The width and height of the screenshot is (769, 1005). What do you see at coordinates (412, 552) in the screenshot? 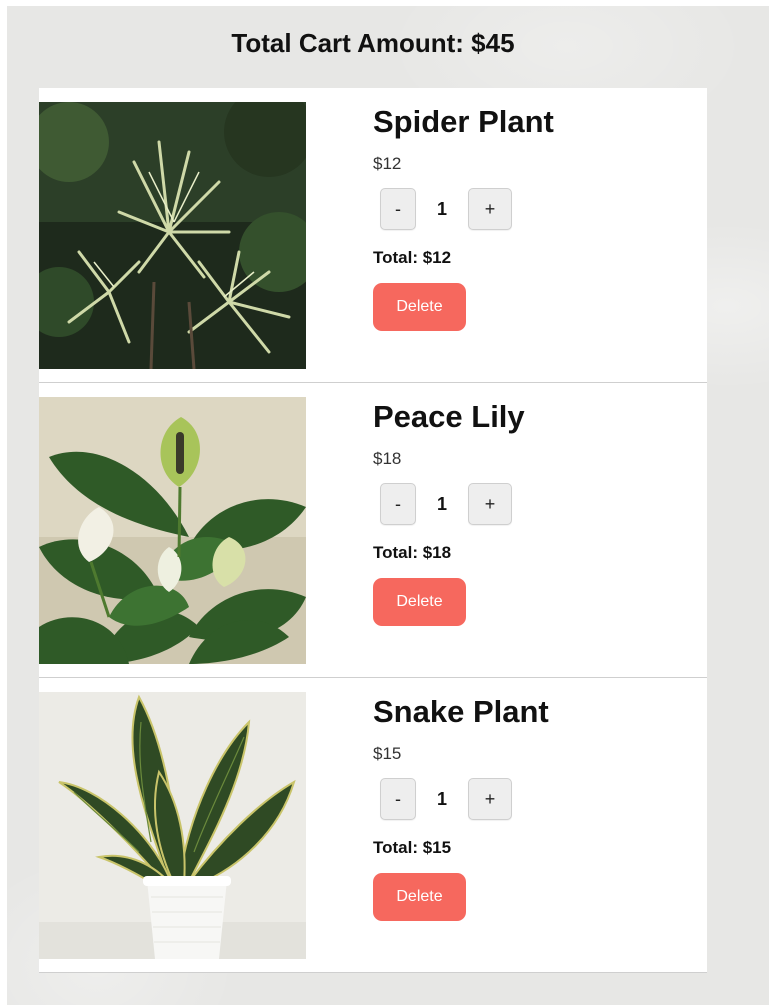
I see `item-total: Total: $18` at bounding box center [412, 552].